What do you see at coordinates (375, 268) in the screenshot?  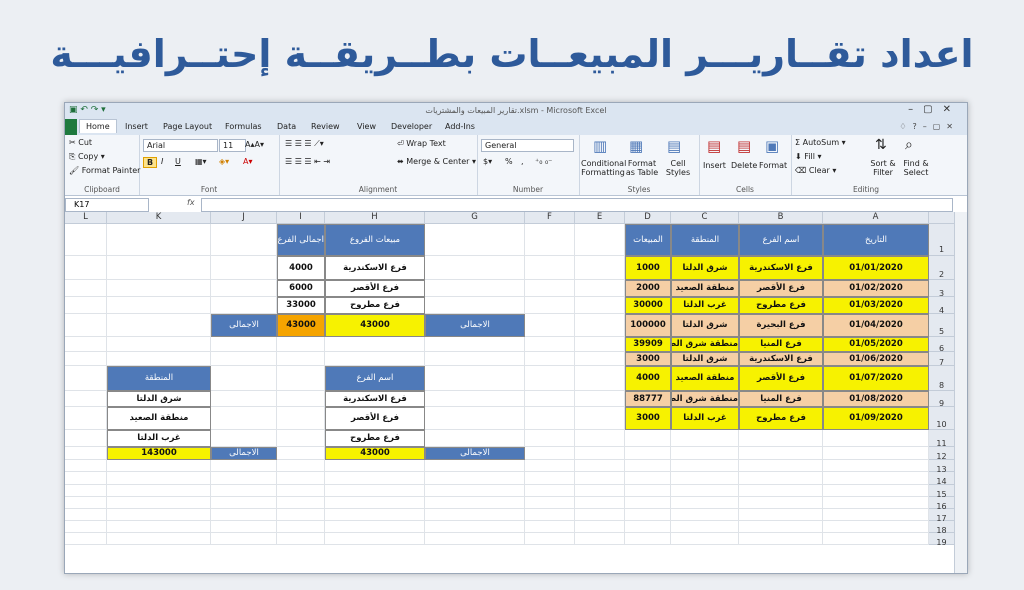 I see `branch-sales-cell: فرع الاسكندرية` at bounding box center [375, 268].